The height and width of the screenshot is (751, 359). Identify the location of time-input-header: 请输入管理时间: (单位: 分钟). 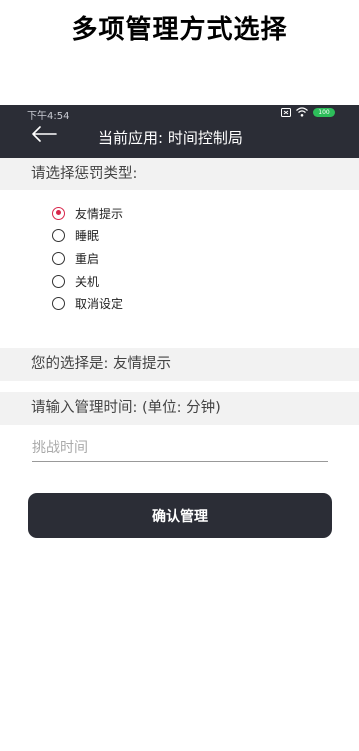
(179, 408).